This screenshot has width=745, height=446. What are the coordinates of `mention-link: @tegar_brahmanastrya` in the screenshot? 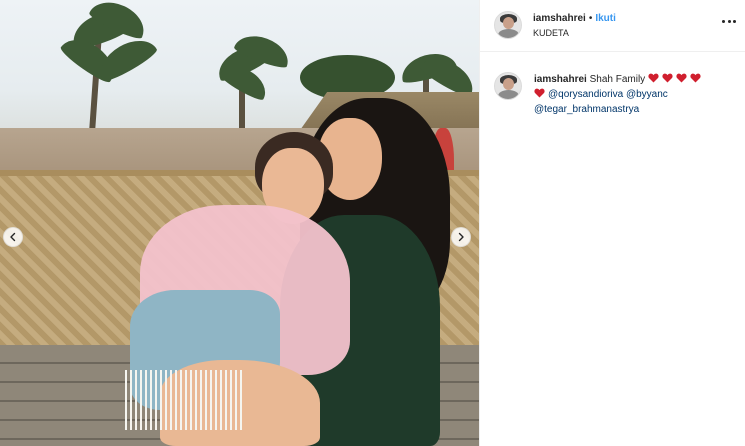 It's located at (586, 109).